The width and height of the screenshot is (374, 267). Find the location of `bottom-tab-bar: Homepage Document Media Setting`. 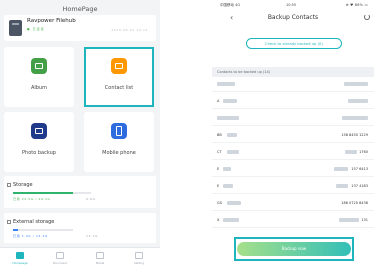

bottom-tab-bar: Homepage Document Media Setting is located at coordinates (80, 257).